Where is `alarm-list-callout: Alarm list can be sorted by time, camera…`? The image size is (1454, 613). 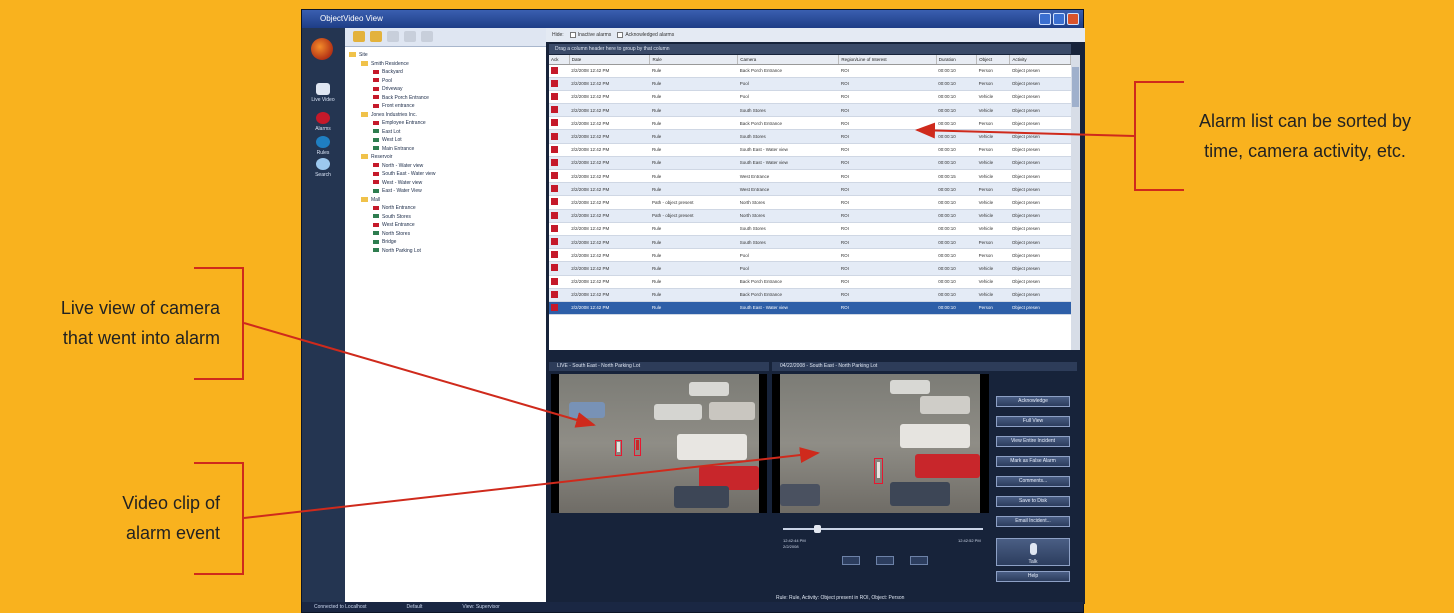
alarm-list-callout: Alarm list can be sorted by time, camera… is located at coordinates (1305, 136).